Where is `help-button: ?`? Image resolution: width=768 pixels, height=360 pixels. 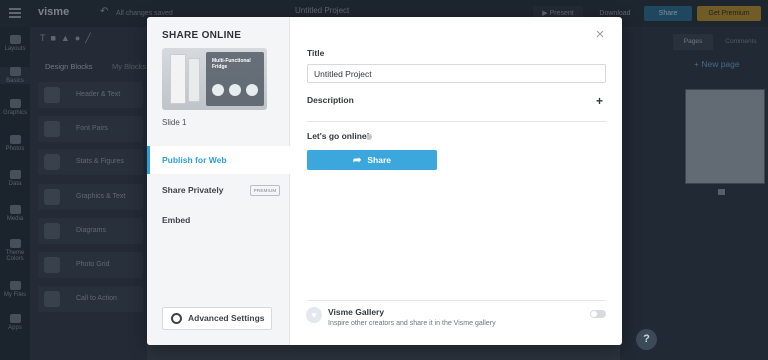
help-button: ? is located at coordinates (646, 339).